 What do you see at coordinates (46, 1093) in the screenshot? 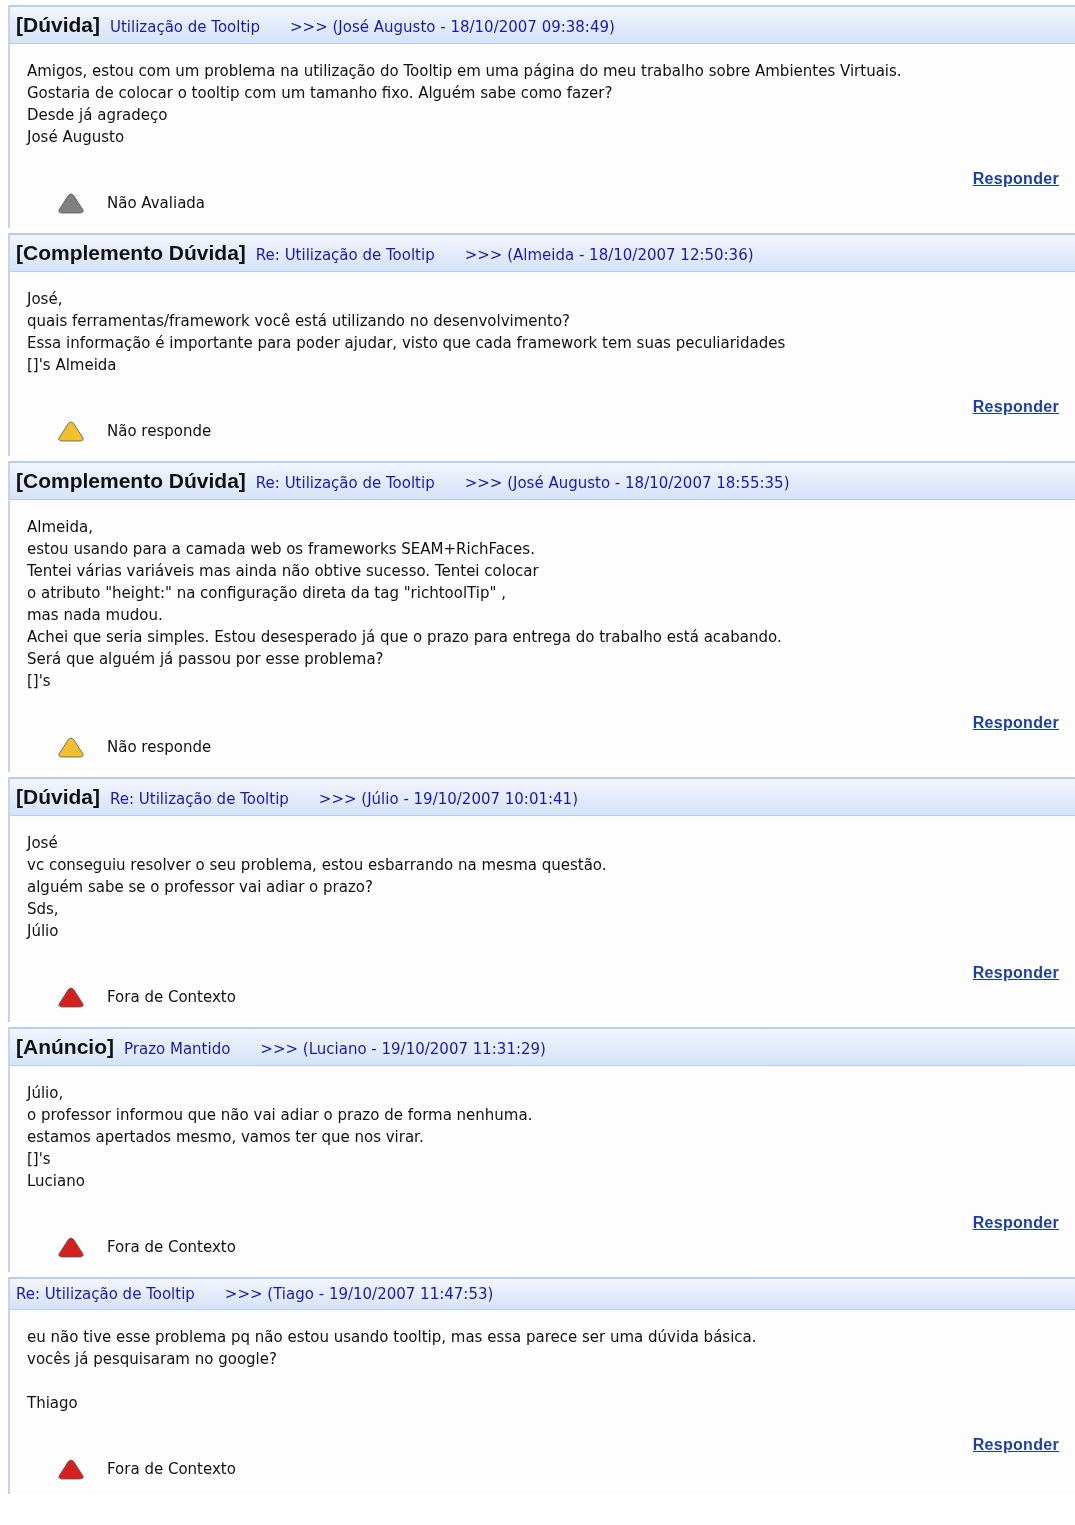
I see `message-line: Júlio,` at bounding box center [46, 1093].